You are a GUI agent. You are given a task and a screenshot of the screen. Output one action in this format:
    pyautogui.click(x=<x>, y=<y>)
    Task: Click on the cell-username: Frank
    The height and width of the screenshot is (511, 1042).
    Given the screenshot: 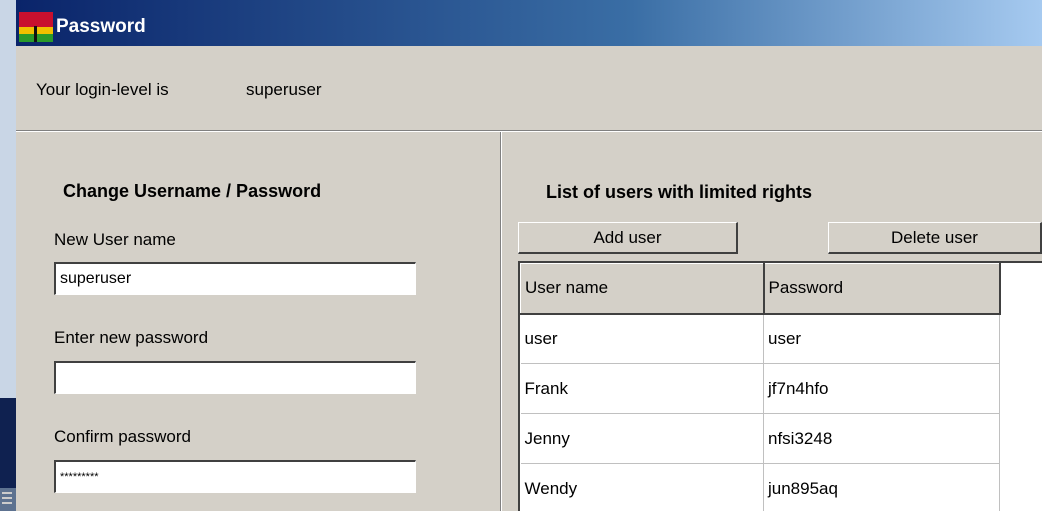 What is the action you would take?
    pyautogui.click(x=642, y=388)
    